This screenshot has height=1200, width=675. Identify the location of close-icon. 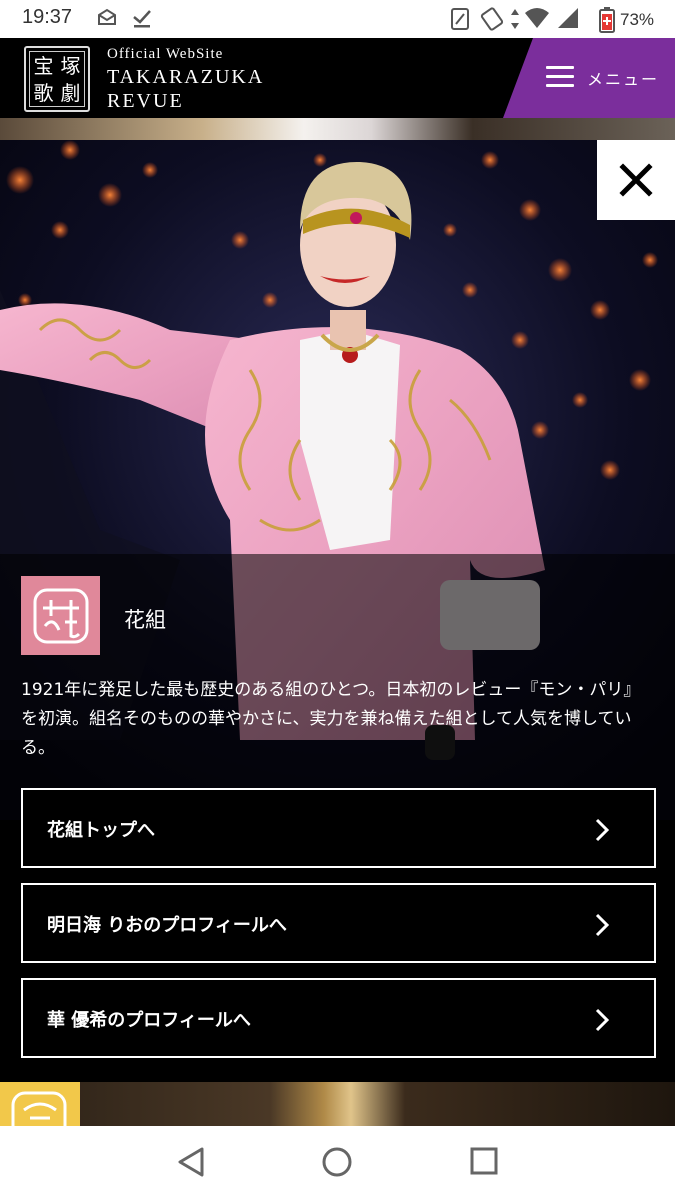
(636, 180).